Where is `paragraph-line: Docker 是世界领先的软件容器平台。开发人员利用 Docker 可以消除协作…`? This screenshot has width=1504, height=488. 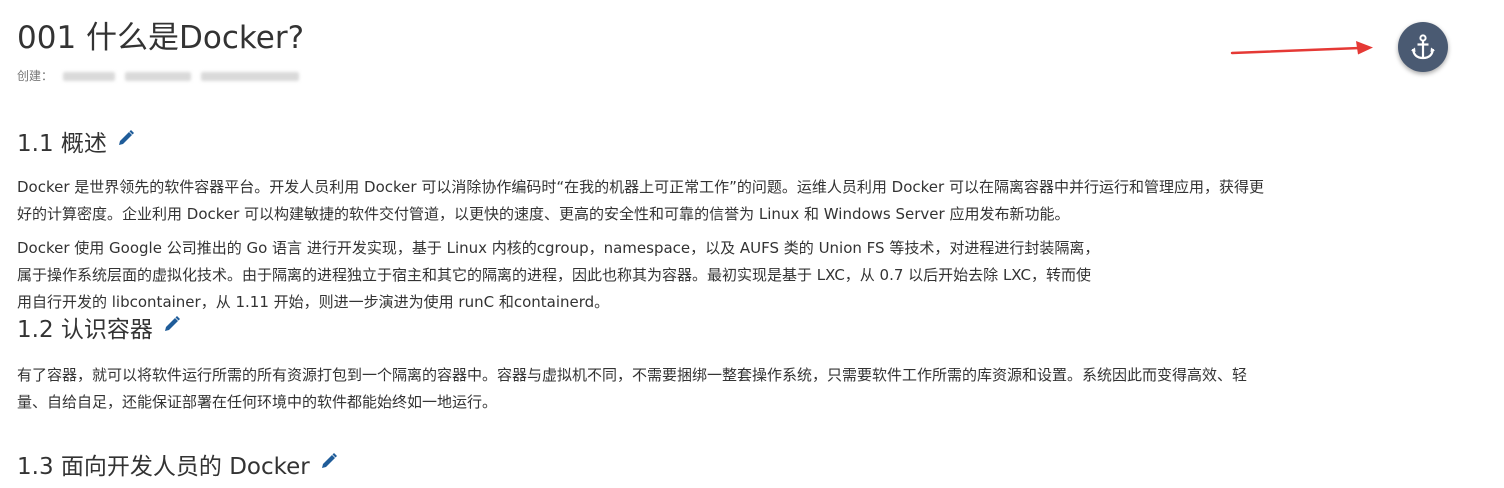
paragraph-line: Docker 是世界领先的软件容器平台。开发人员利用 Docker 可以消除协作… is located at coordinates (640, 187).